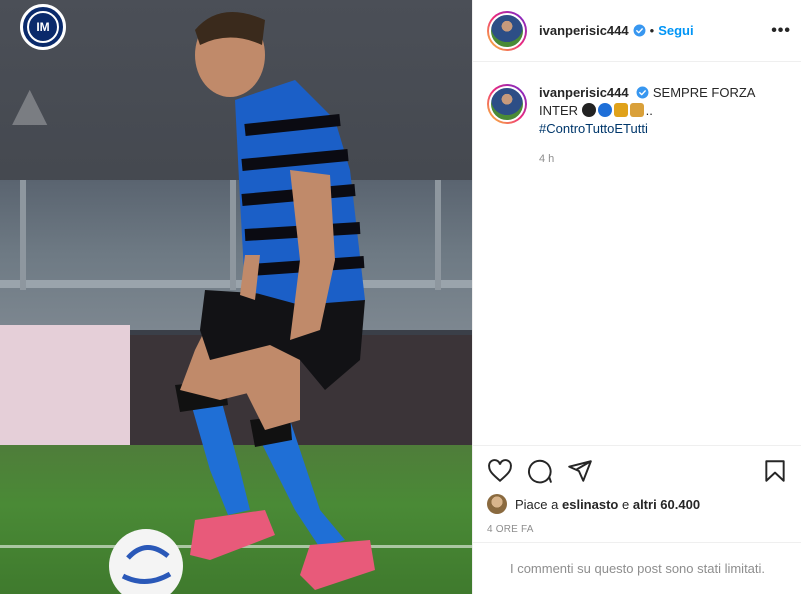 This screenshot has height=594, width=801. Describe the element at coordinates (540, 471) in the screenshot. I see `comment-icon` at that location.